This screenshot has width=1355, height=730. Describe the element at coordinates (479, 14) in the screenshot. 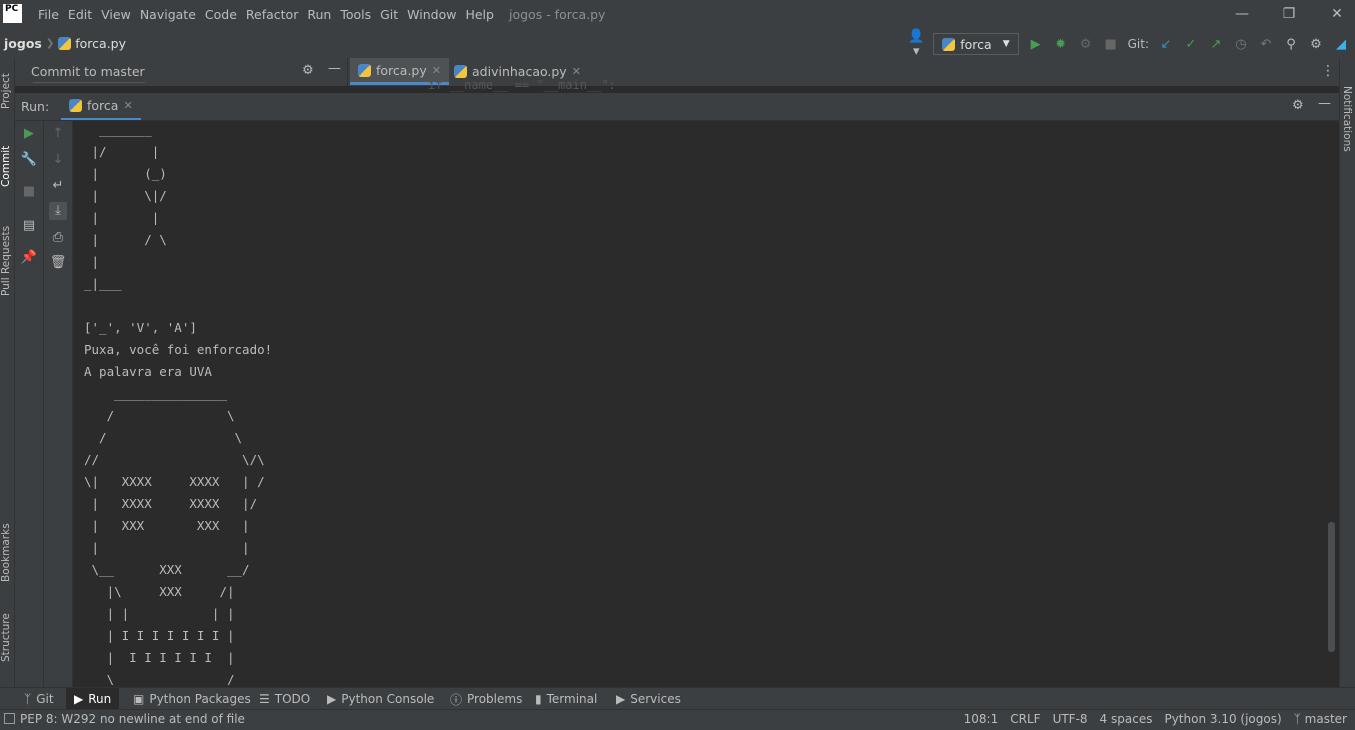

I see `menu-help: Help` at that location.